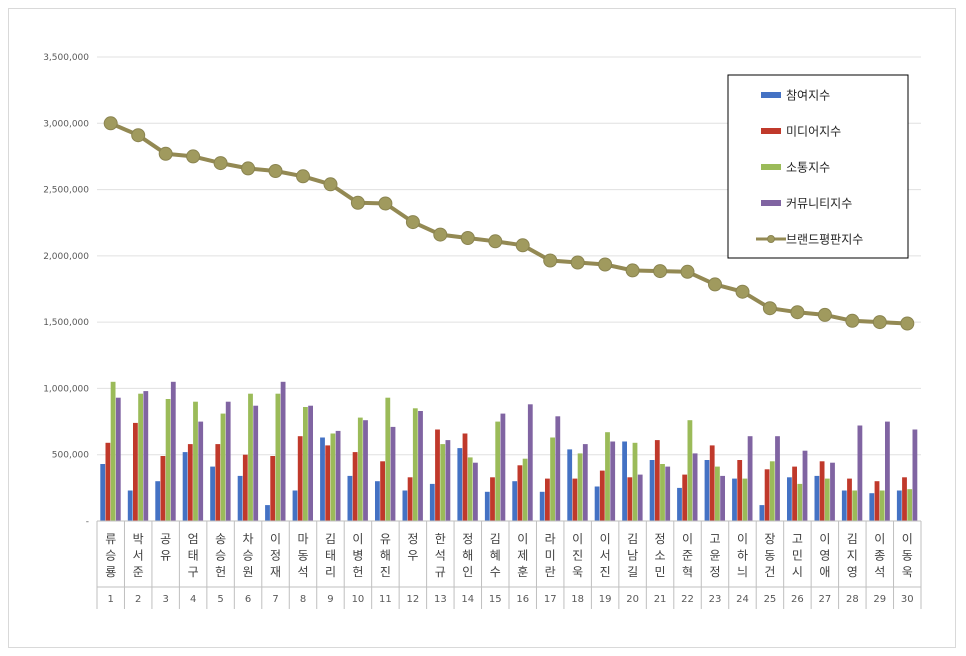  Describe the element at coordinates (358, 599) in the screenshot. I see `rank-label: 10` at that location.